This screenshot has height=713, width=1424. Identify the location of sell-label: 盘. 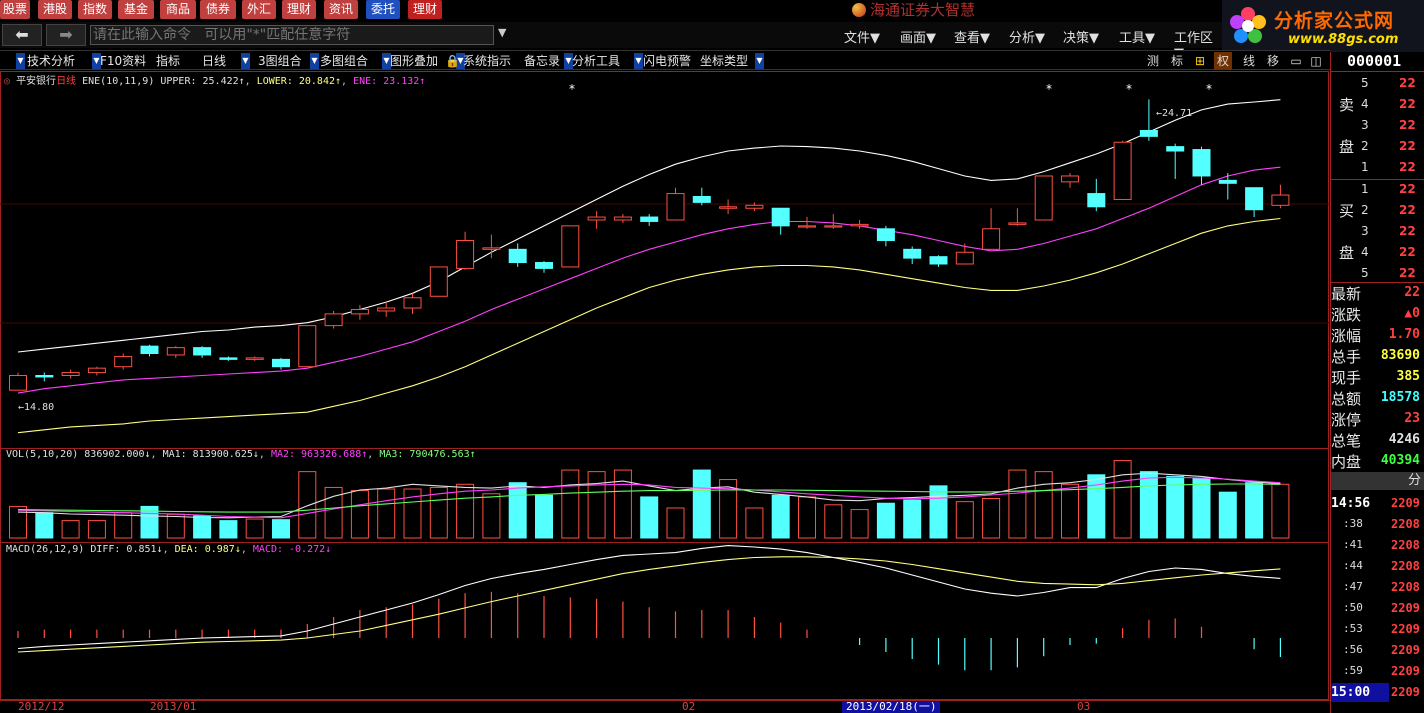
(1347, 147).